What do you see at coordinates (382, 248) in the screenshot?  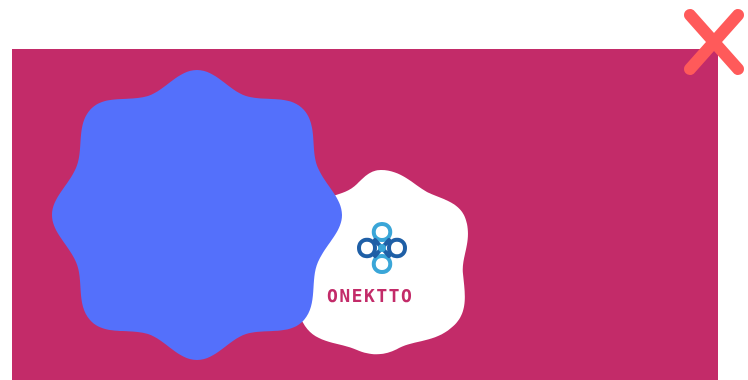 I see `knot-icon` at bounding box center [382, 248].